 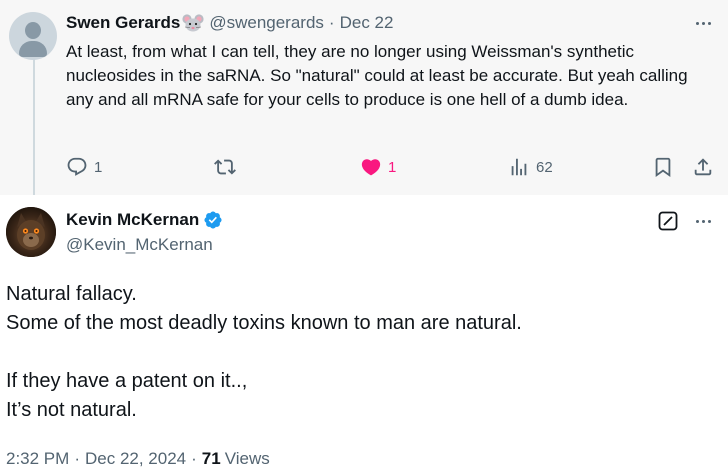 What do you see at coordinates (31, 232) in the screenshot?
I see `main-author-avatar` at bounding box center [31, 232].